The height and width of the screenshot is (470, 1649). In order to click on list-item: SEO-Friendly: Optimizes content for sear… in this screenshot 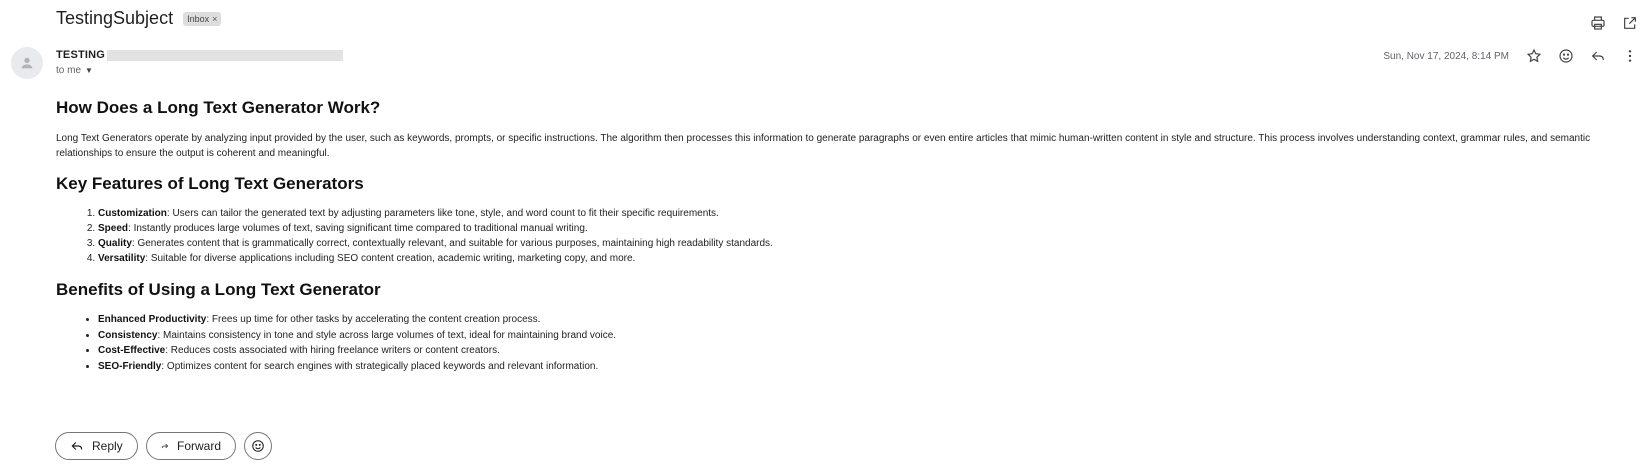, I will do `click(357, 367)`.